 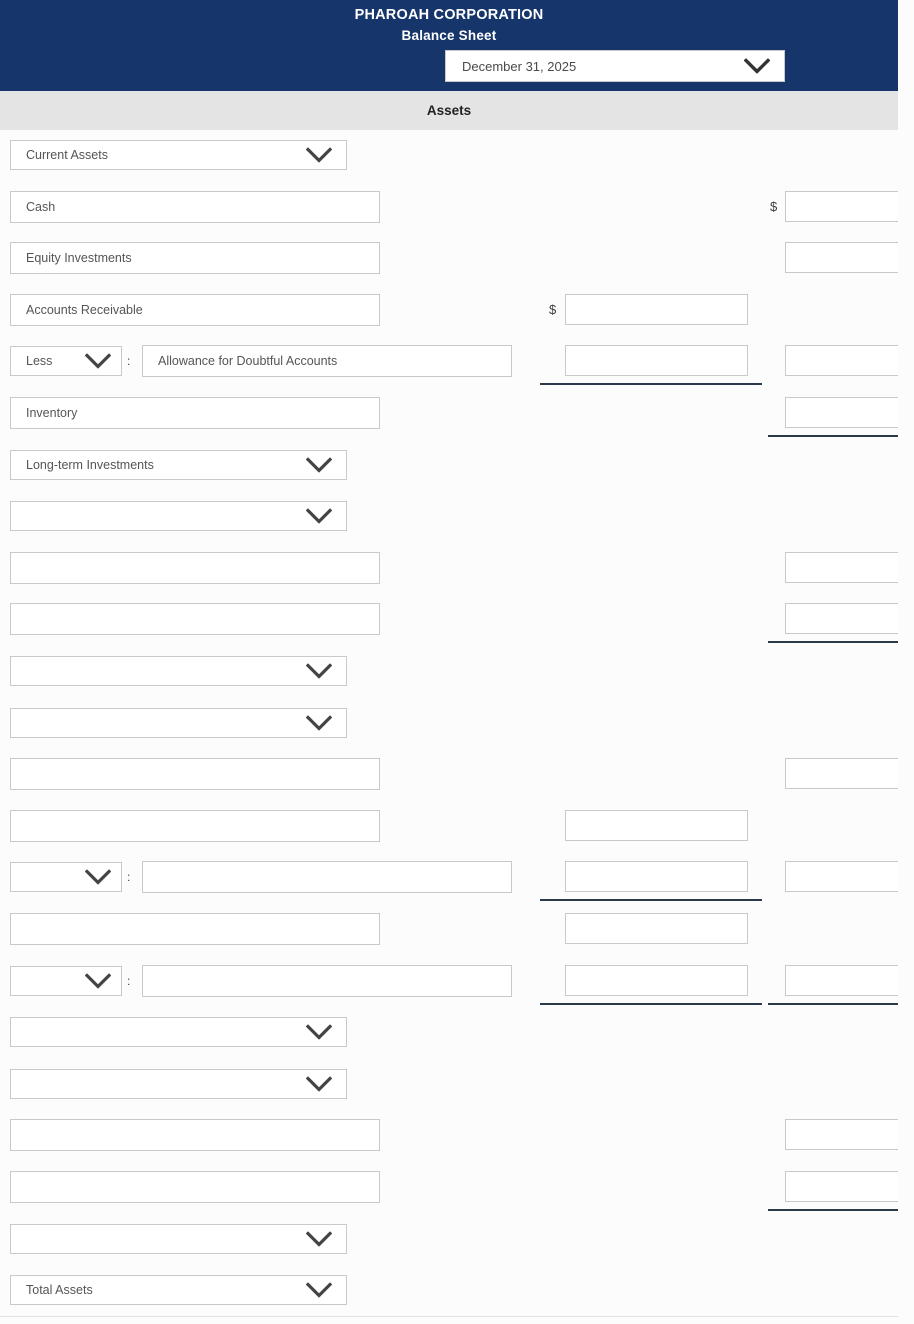 What do you see at coordinates (195, 826) in the screenshot?
I see `account-name-input-r14` at bounding box center [195, 826].